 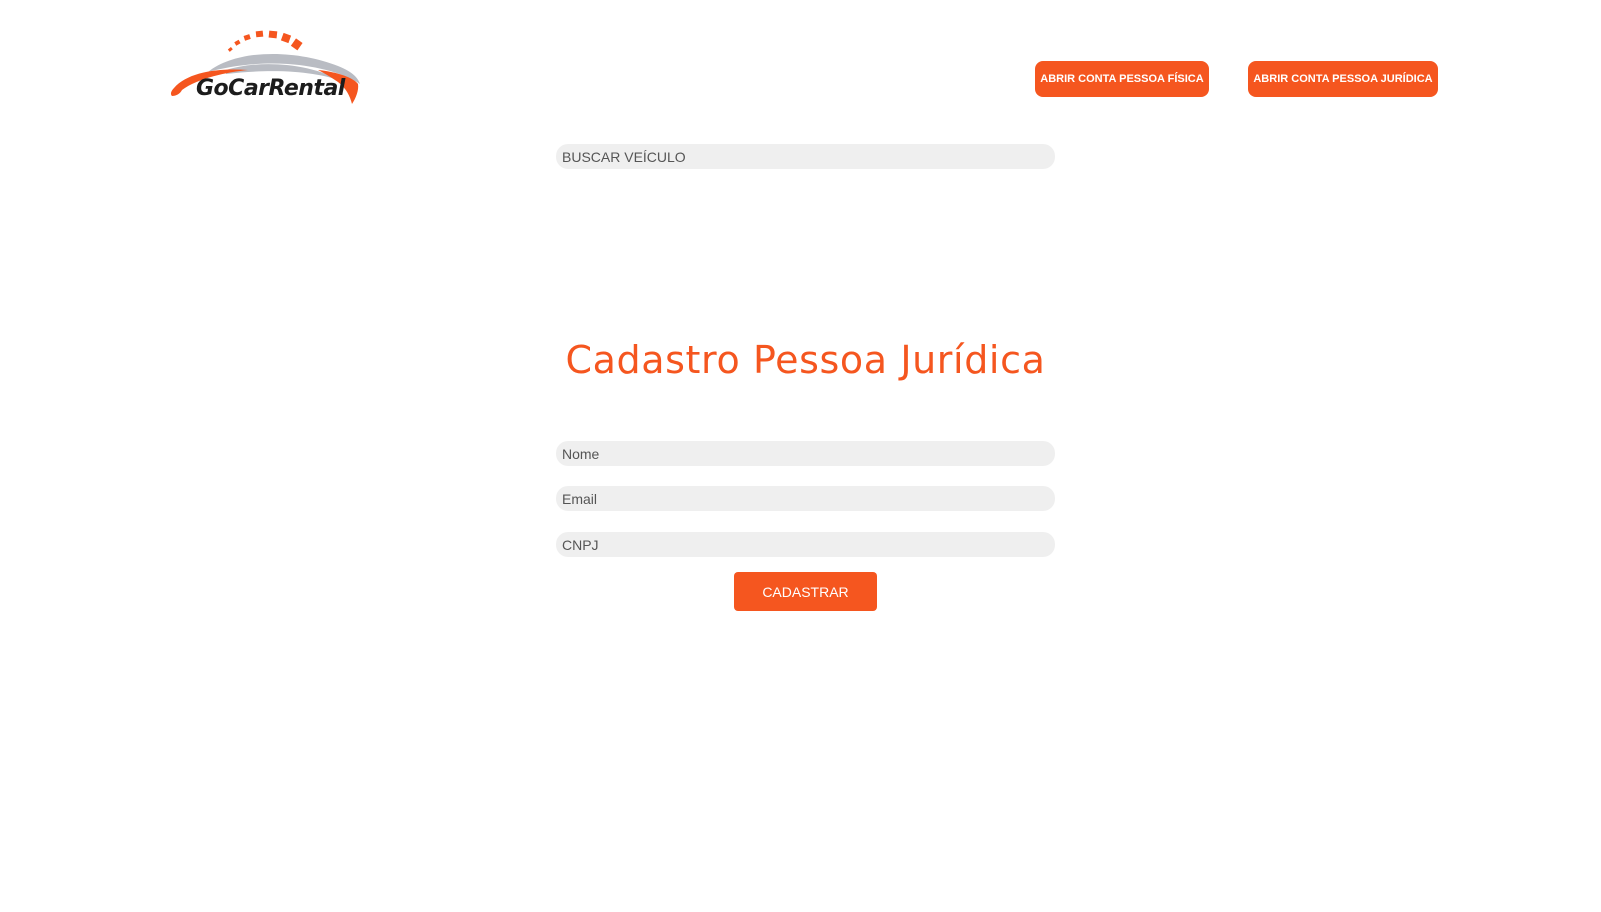 What do you see at coordinates (265, 41) in the screenshot?
I see `speedometer-dashes` at bounding box center [265, 41].